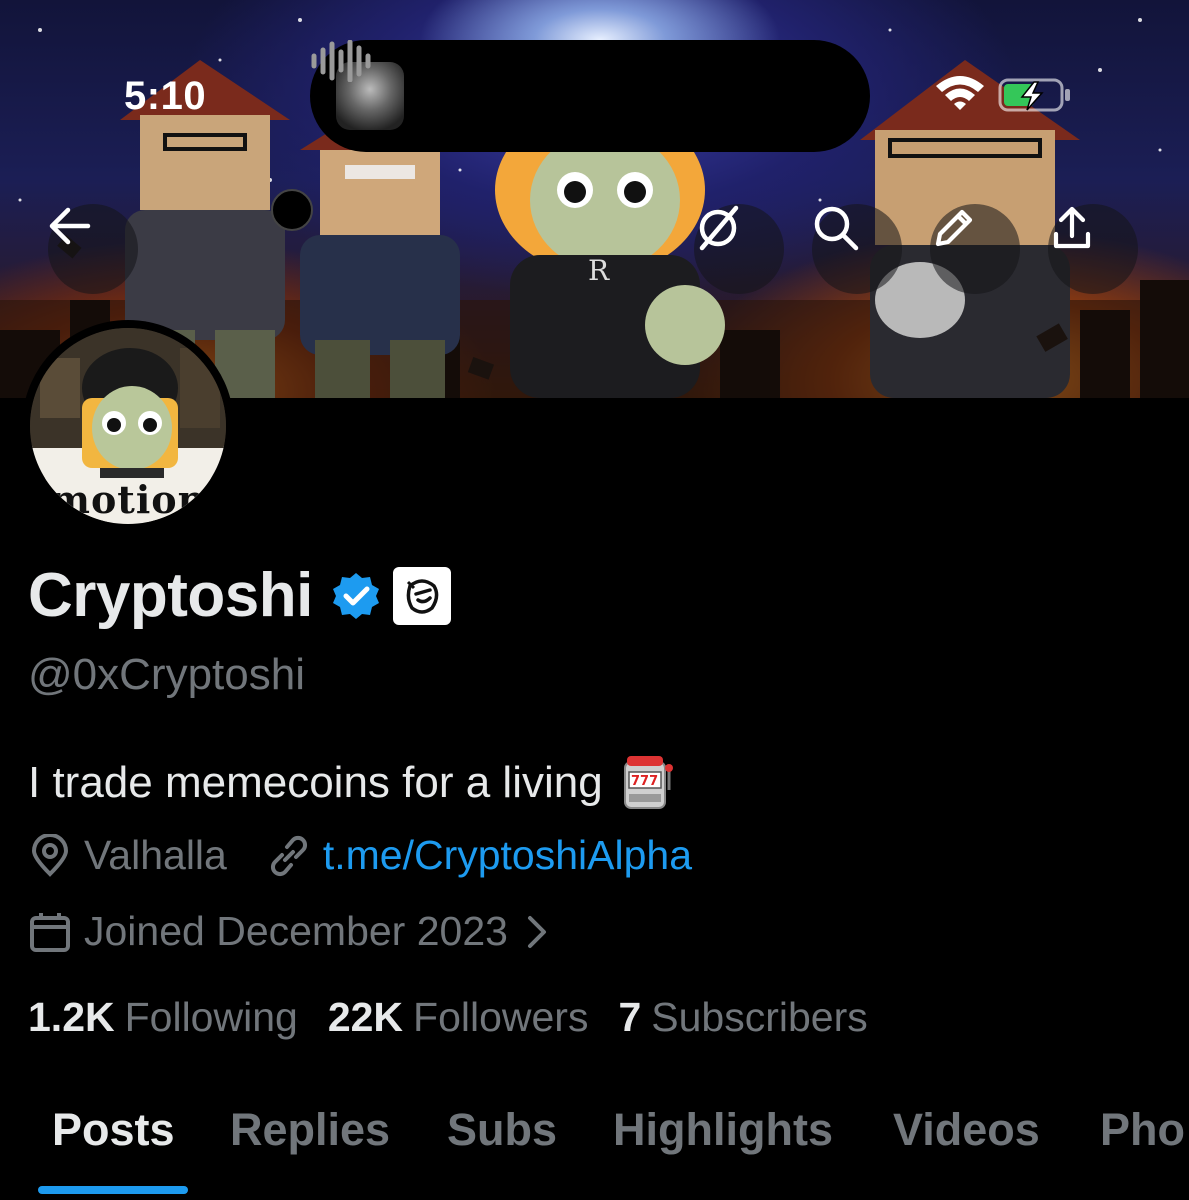  I want to click on following-count: 1.2K, so click(71, 1017).